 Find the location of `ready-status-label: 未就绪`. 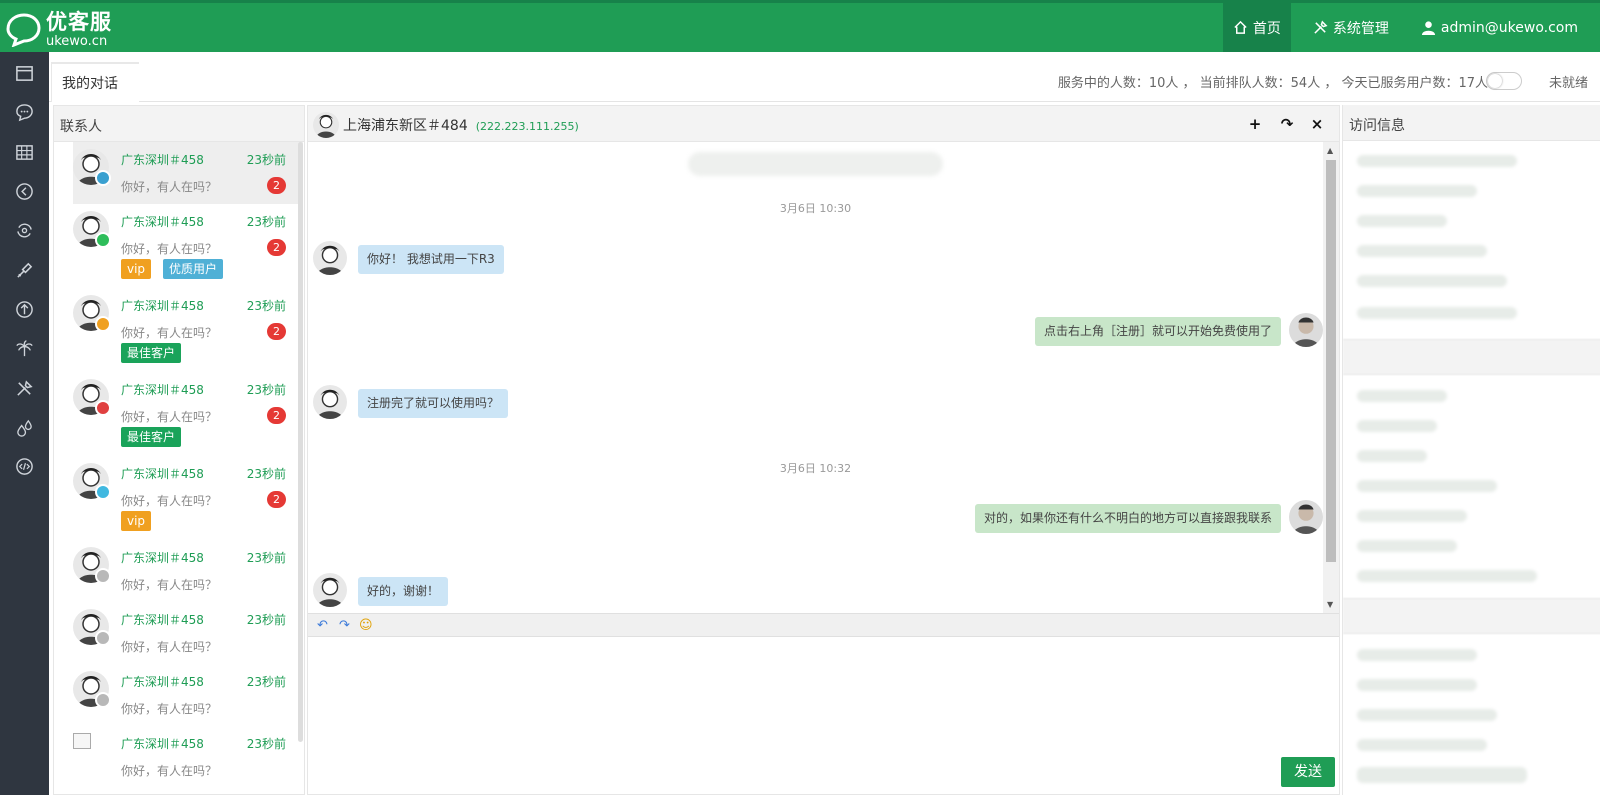

ready-status-label: 未就绪 is located at coordinates (1568, 83).